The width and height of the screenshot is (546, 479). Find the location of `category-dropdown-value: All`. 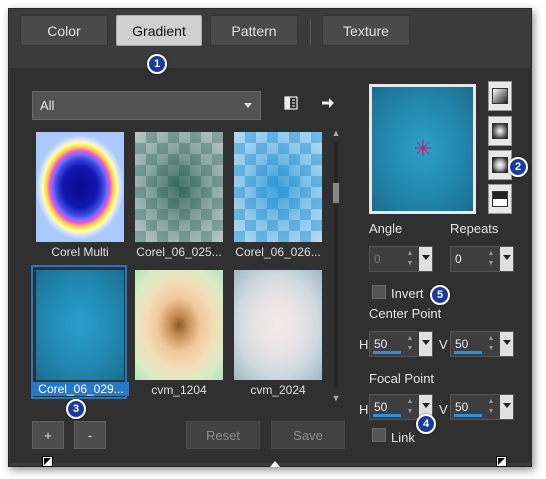

category-dropdown-value: All is located at coordinates (47, 105).